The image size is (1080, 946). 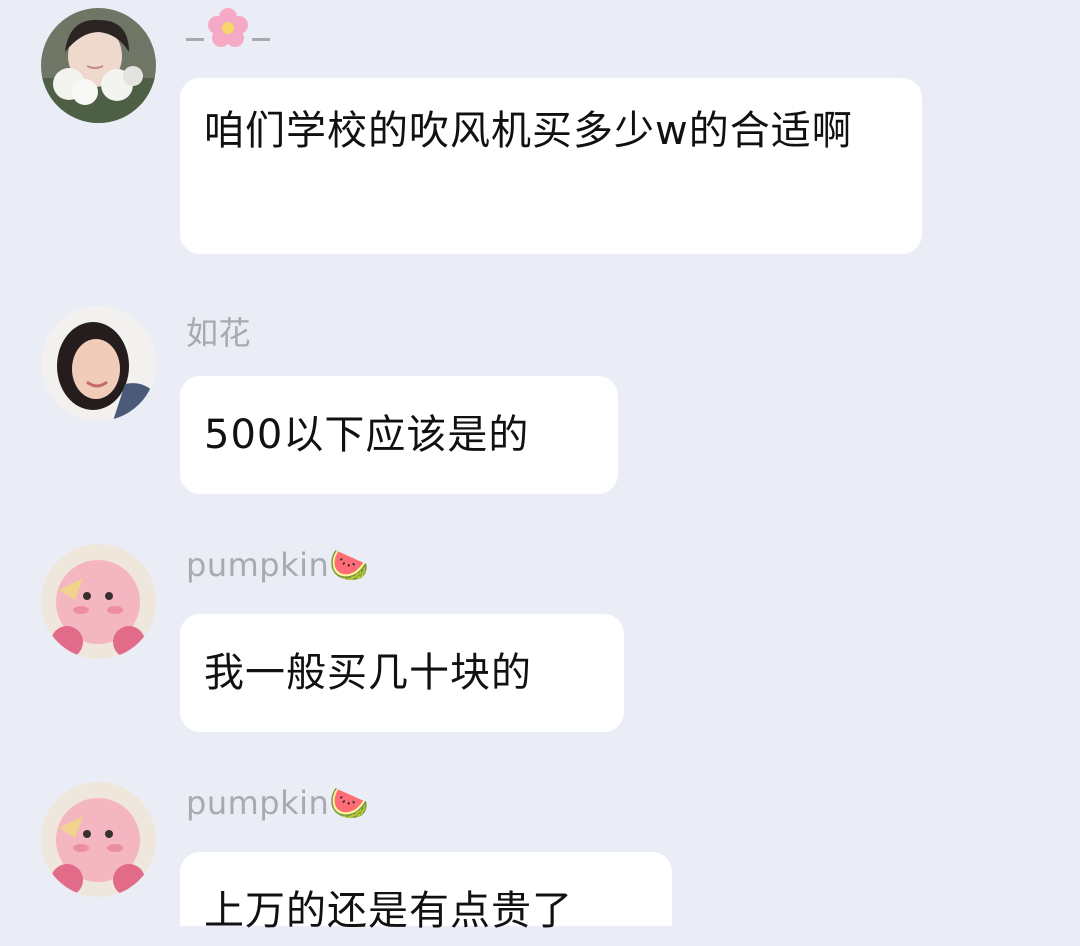 I want to click on message-bubble: 咱们学校的吹风机买多少w的合适啊, so click(x=551, y=166).